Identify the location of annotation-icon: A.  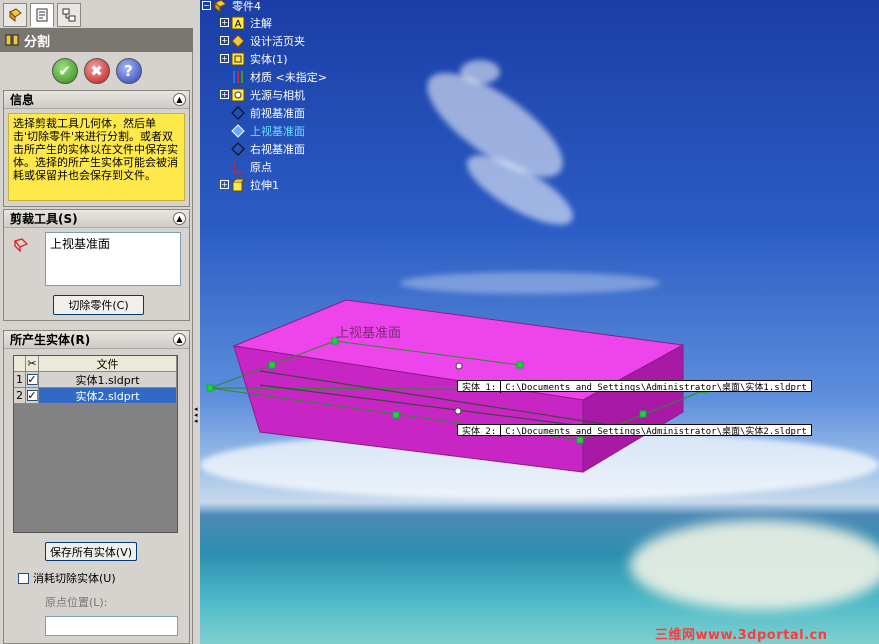
(238, 23).